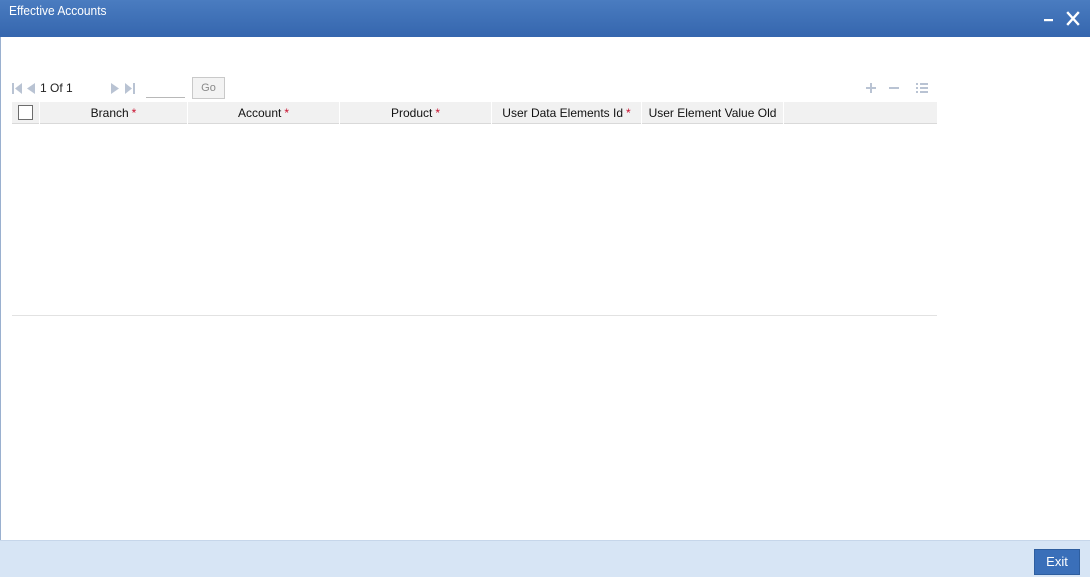 The width and height of the screenshot is (1090, 577). Describe the element at coordinates (115, 88) in the screenshot. I see `next-page-icon` at that location.